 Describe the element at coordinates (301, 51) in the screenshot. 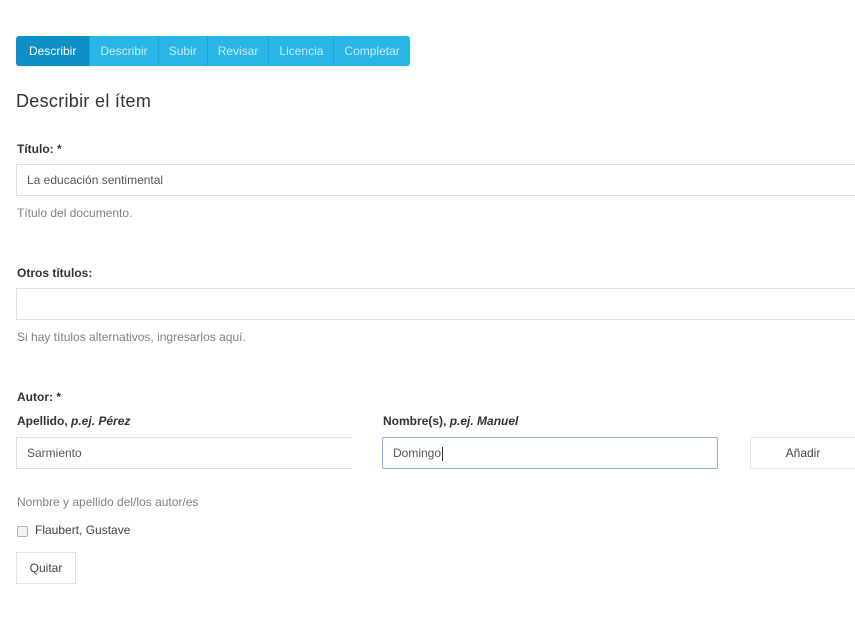

I see `step-licencia: Licencia` at that location.